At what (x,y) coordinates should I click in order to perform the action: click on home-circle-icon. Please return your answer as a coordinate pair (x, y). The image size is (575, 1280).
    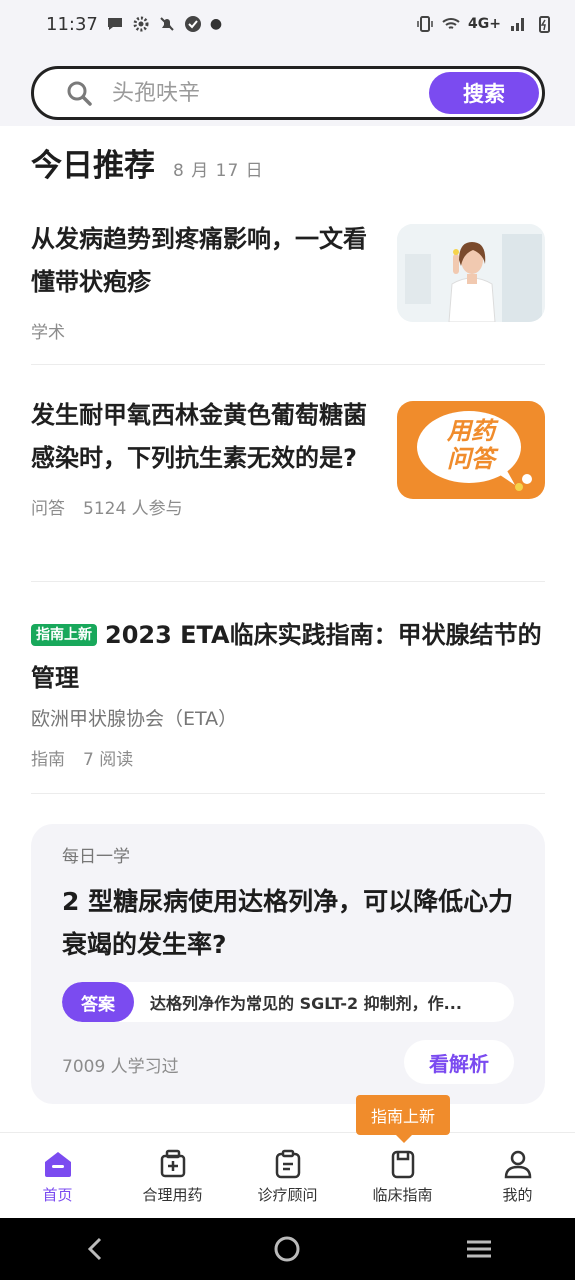
    Looking at the image, I should click on (287, 1249).